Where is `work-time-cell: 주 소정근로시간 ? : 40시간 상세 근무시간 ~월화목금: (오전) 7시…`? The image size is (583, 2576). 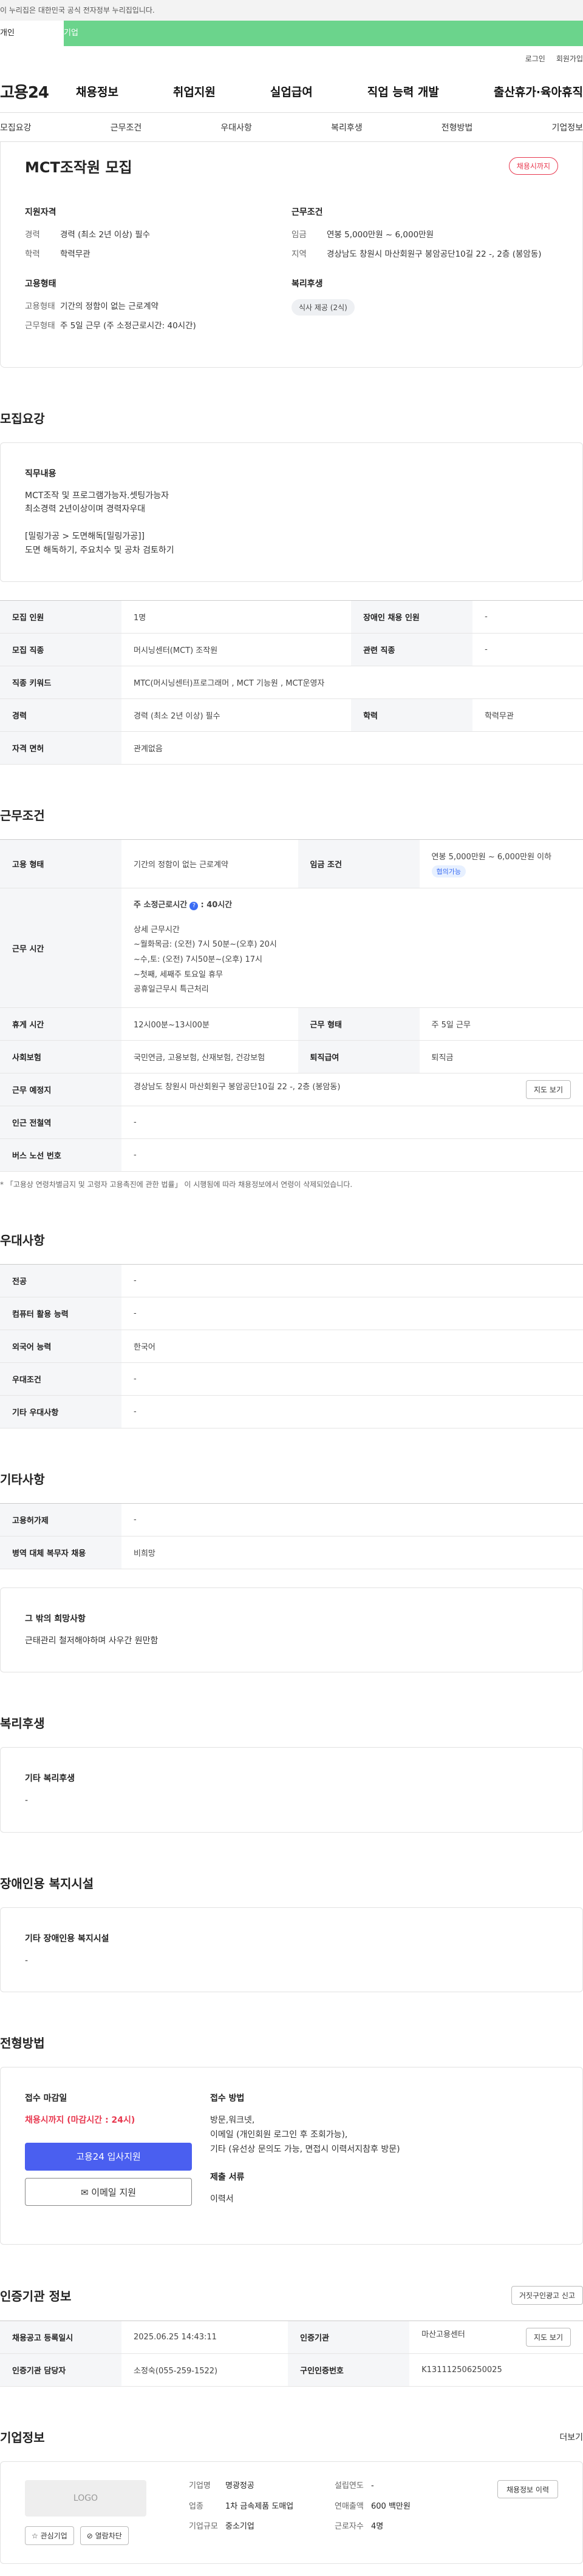
work-time-cell: 주 소정근로시간 ? : 40시간 상세 근무시간 ~월화목금: (오전) 7시… is located at coordinates (352, 948).